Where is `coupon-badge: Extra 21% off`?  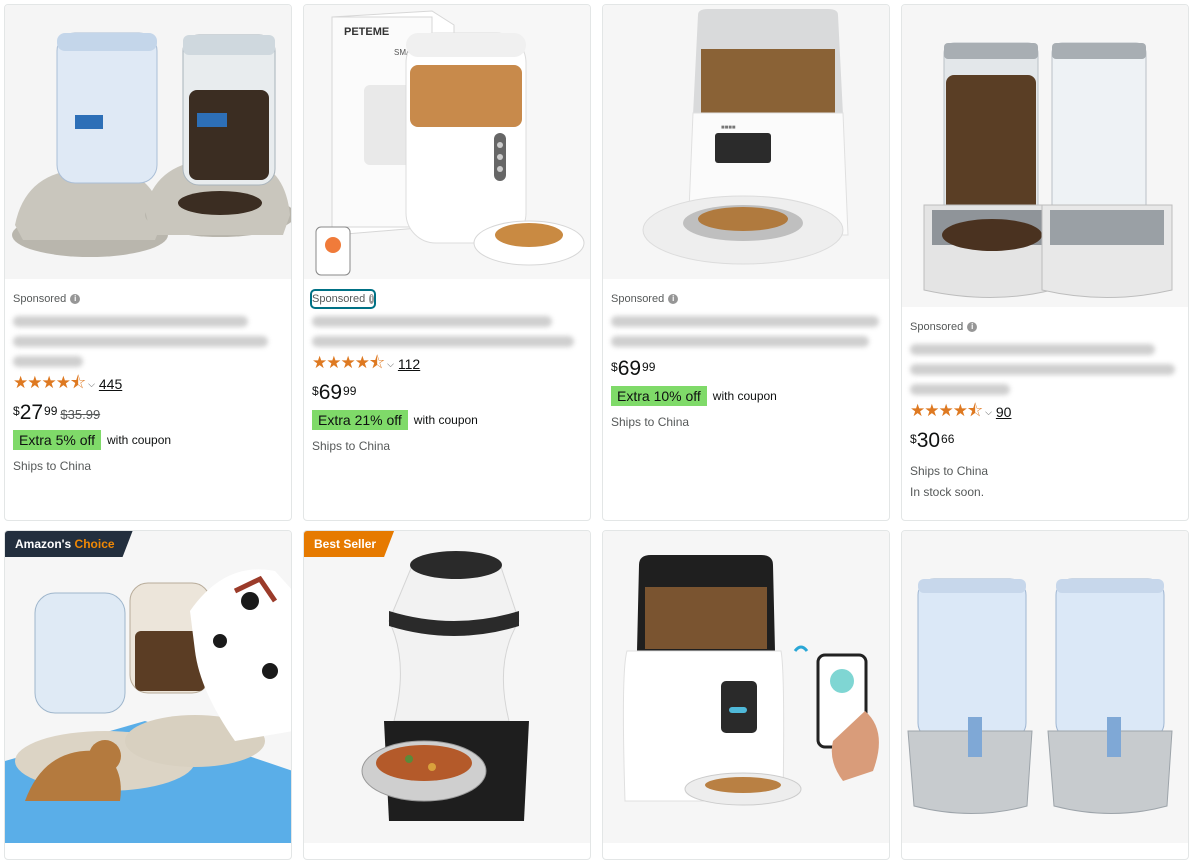
coupon-badge: Extra 21% off is located at coordinates (360, 420).